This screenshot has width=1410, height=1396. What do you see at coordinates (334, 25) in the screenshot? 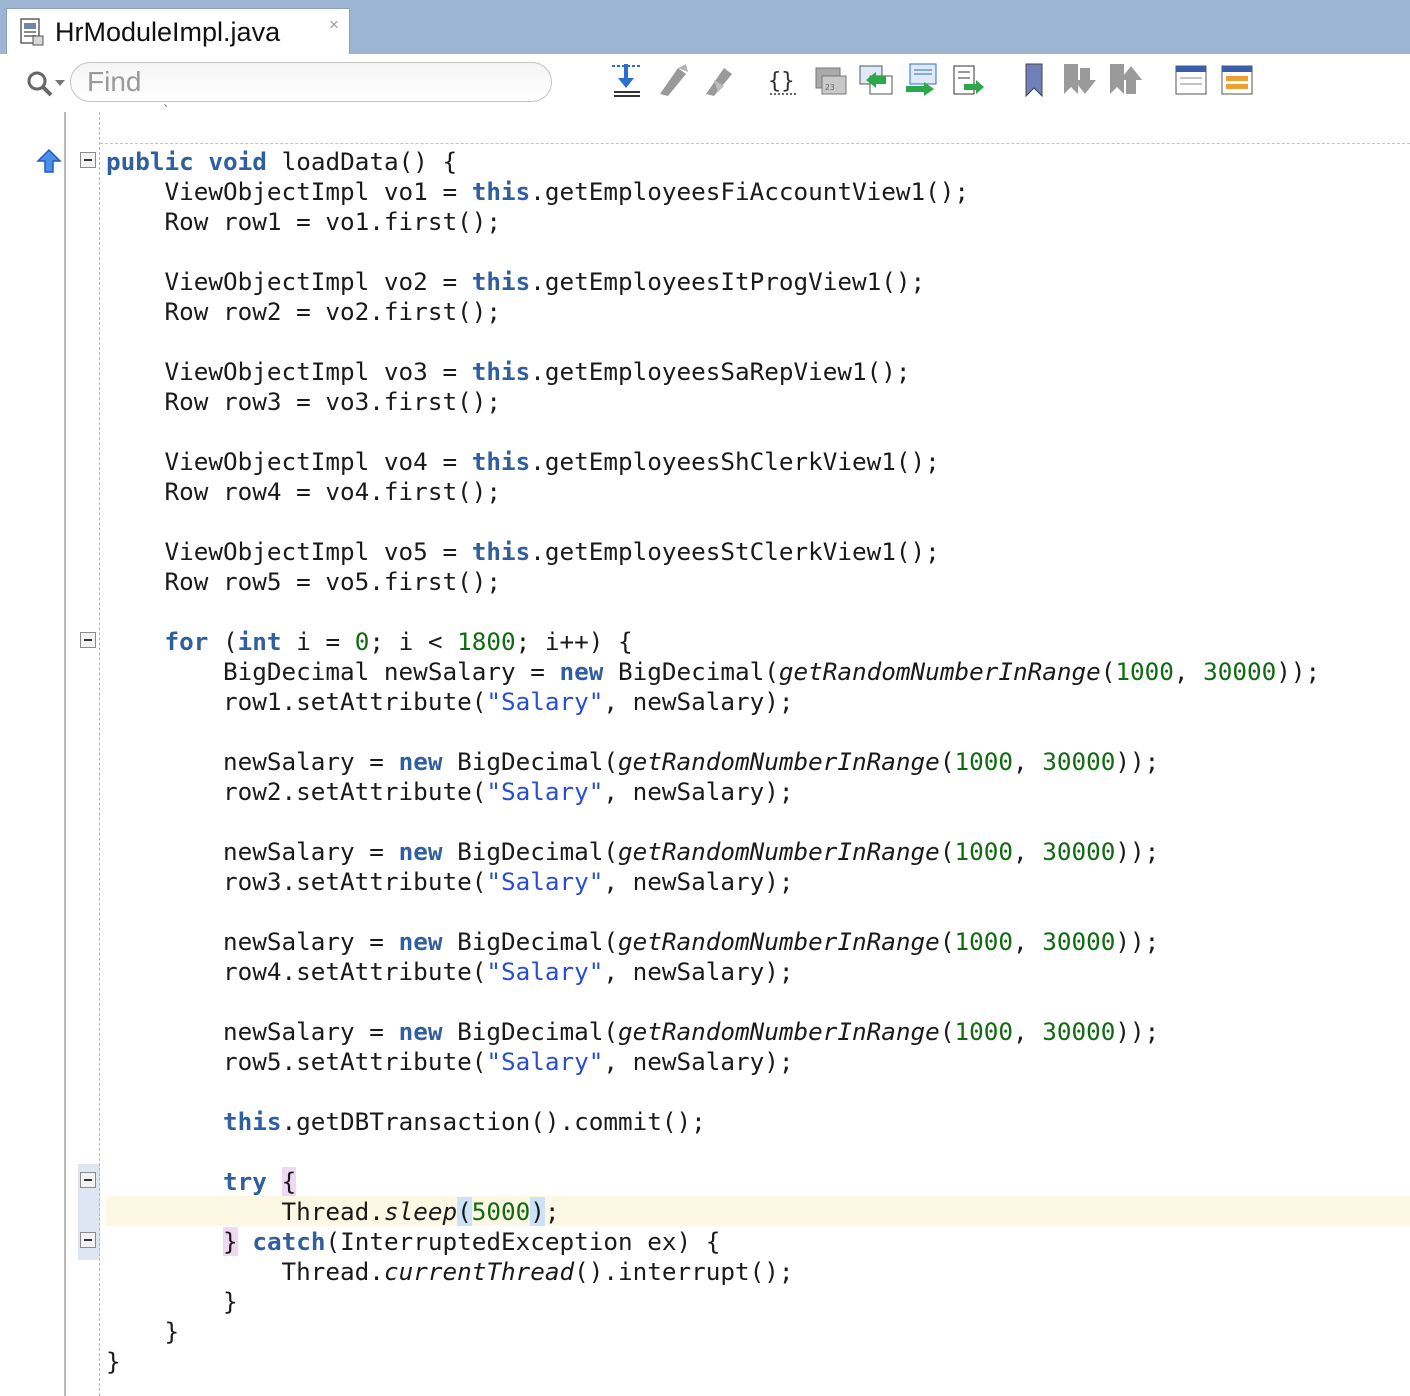
I see `close-icon: ×` at bounding box center [334, 25].